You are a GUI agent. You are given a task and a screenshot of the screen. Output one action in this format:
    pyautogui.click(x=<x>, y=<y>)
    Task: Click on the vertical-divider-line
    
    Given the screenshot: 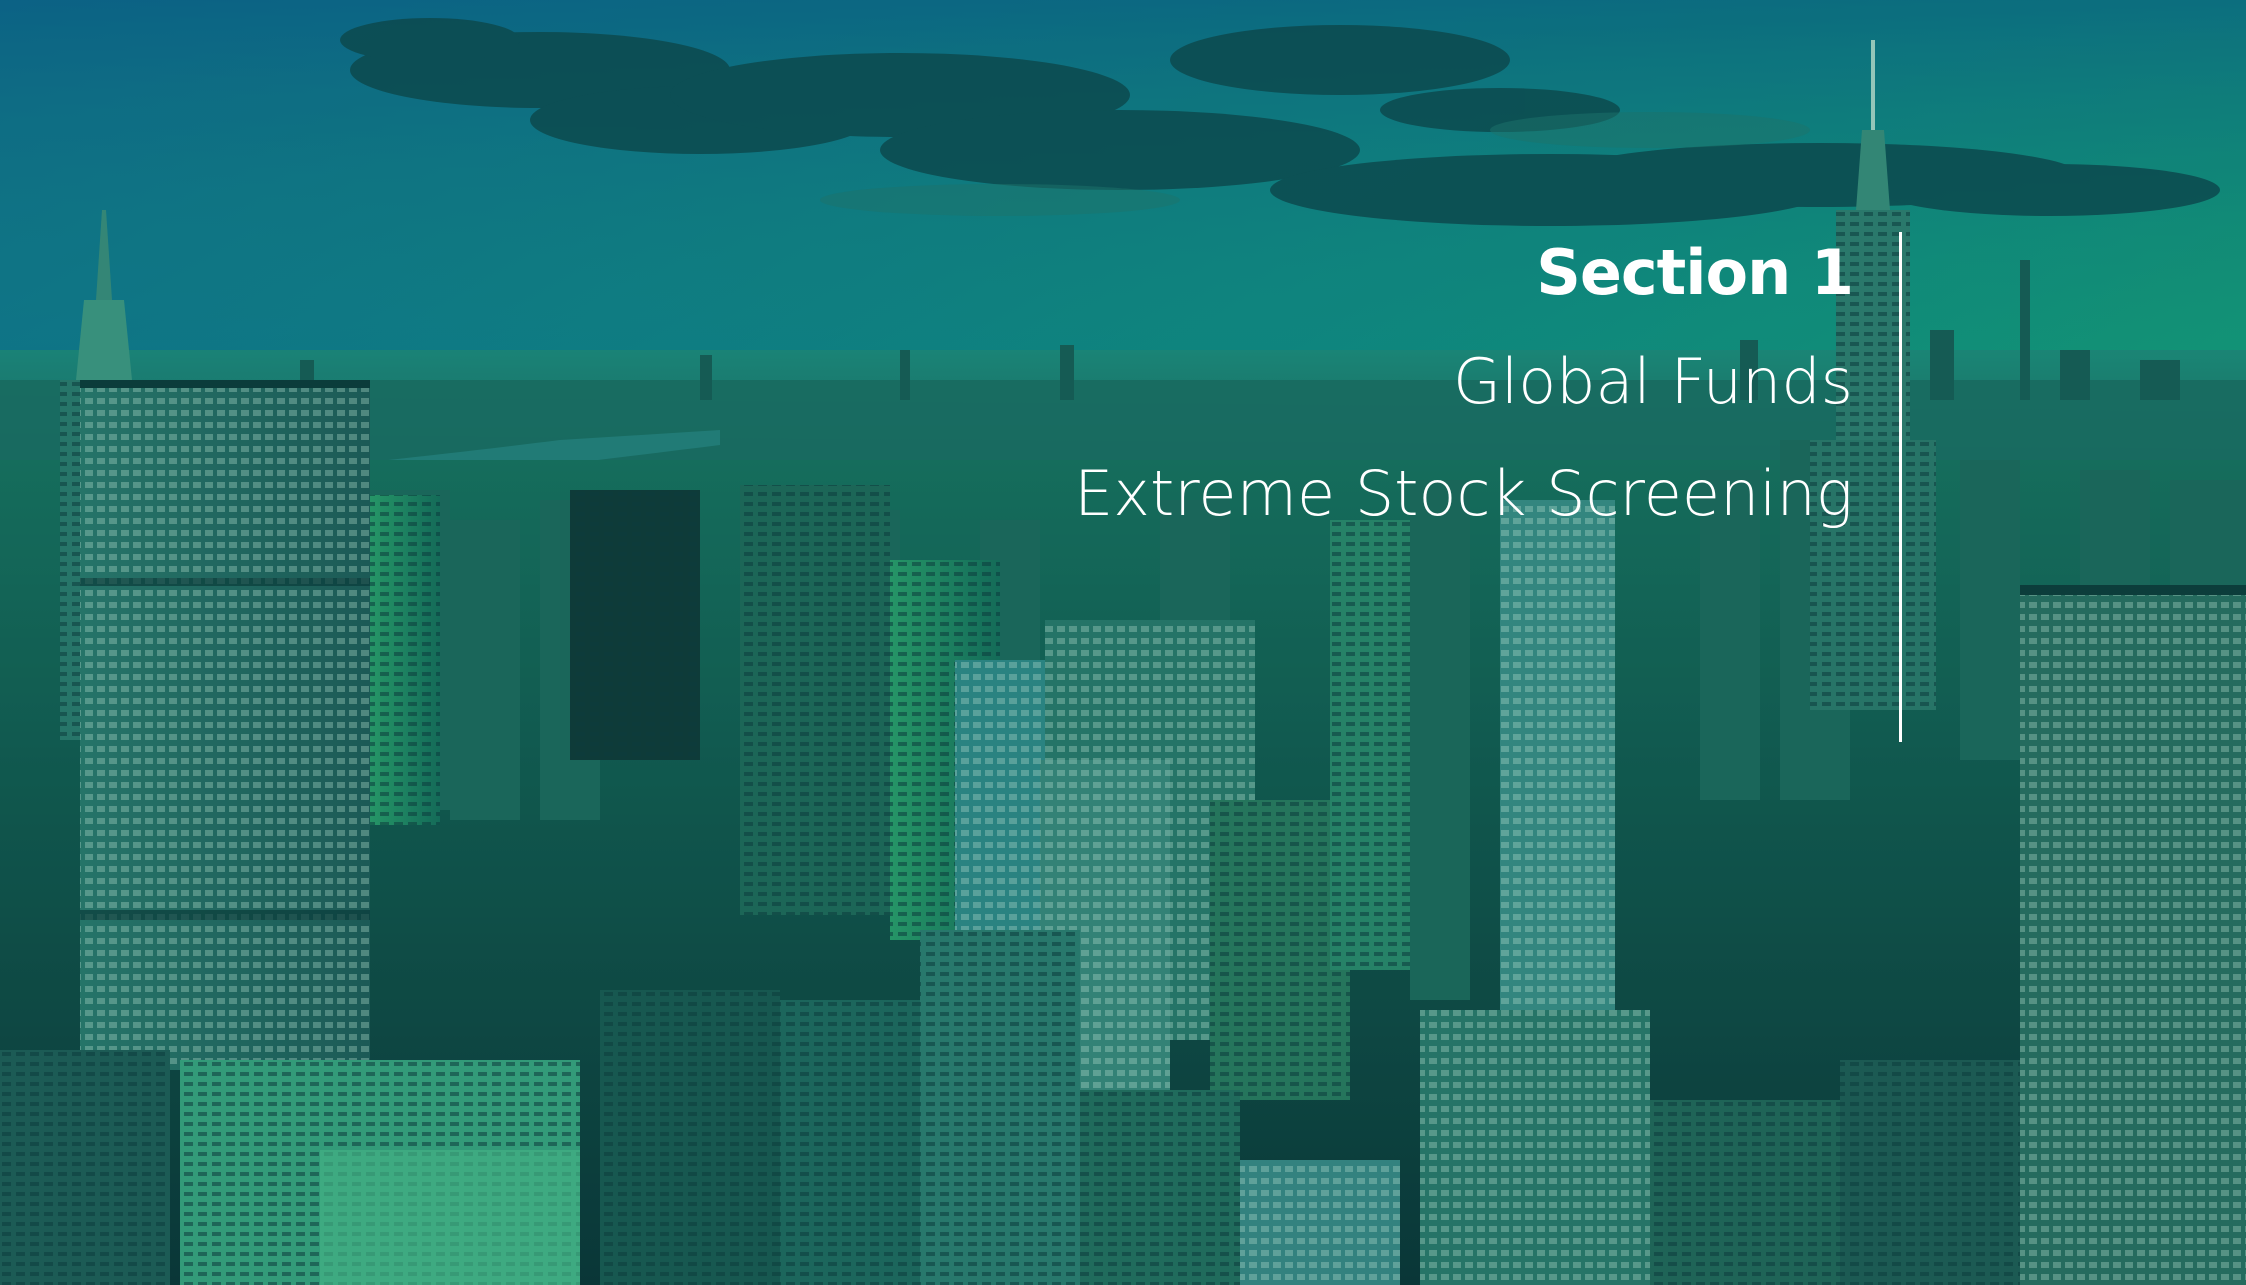 What is the action you would take?
    pyautogui.click(x=1900, y=487)
    